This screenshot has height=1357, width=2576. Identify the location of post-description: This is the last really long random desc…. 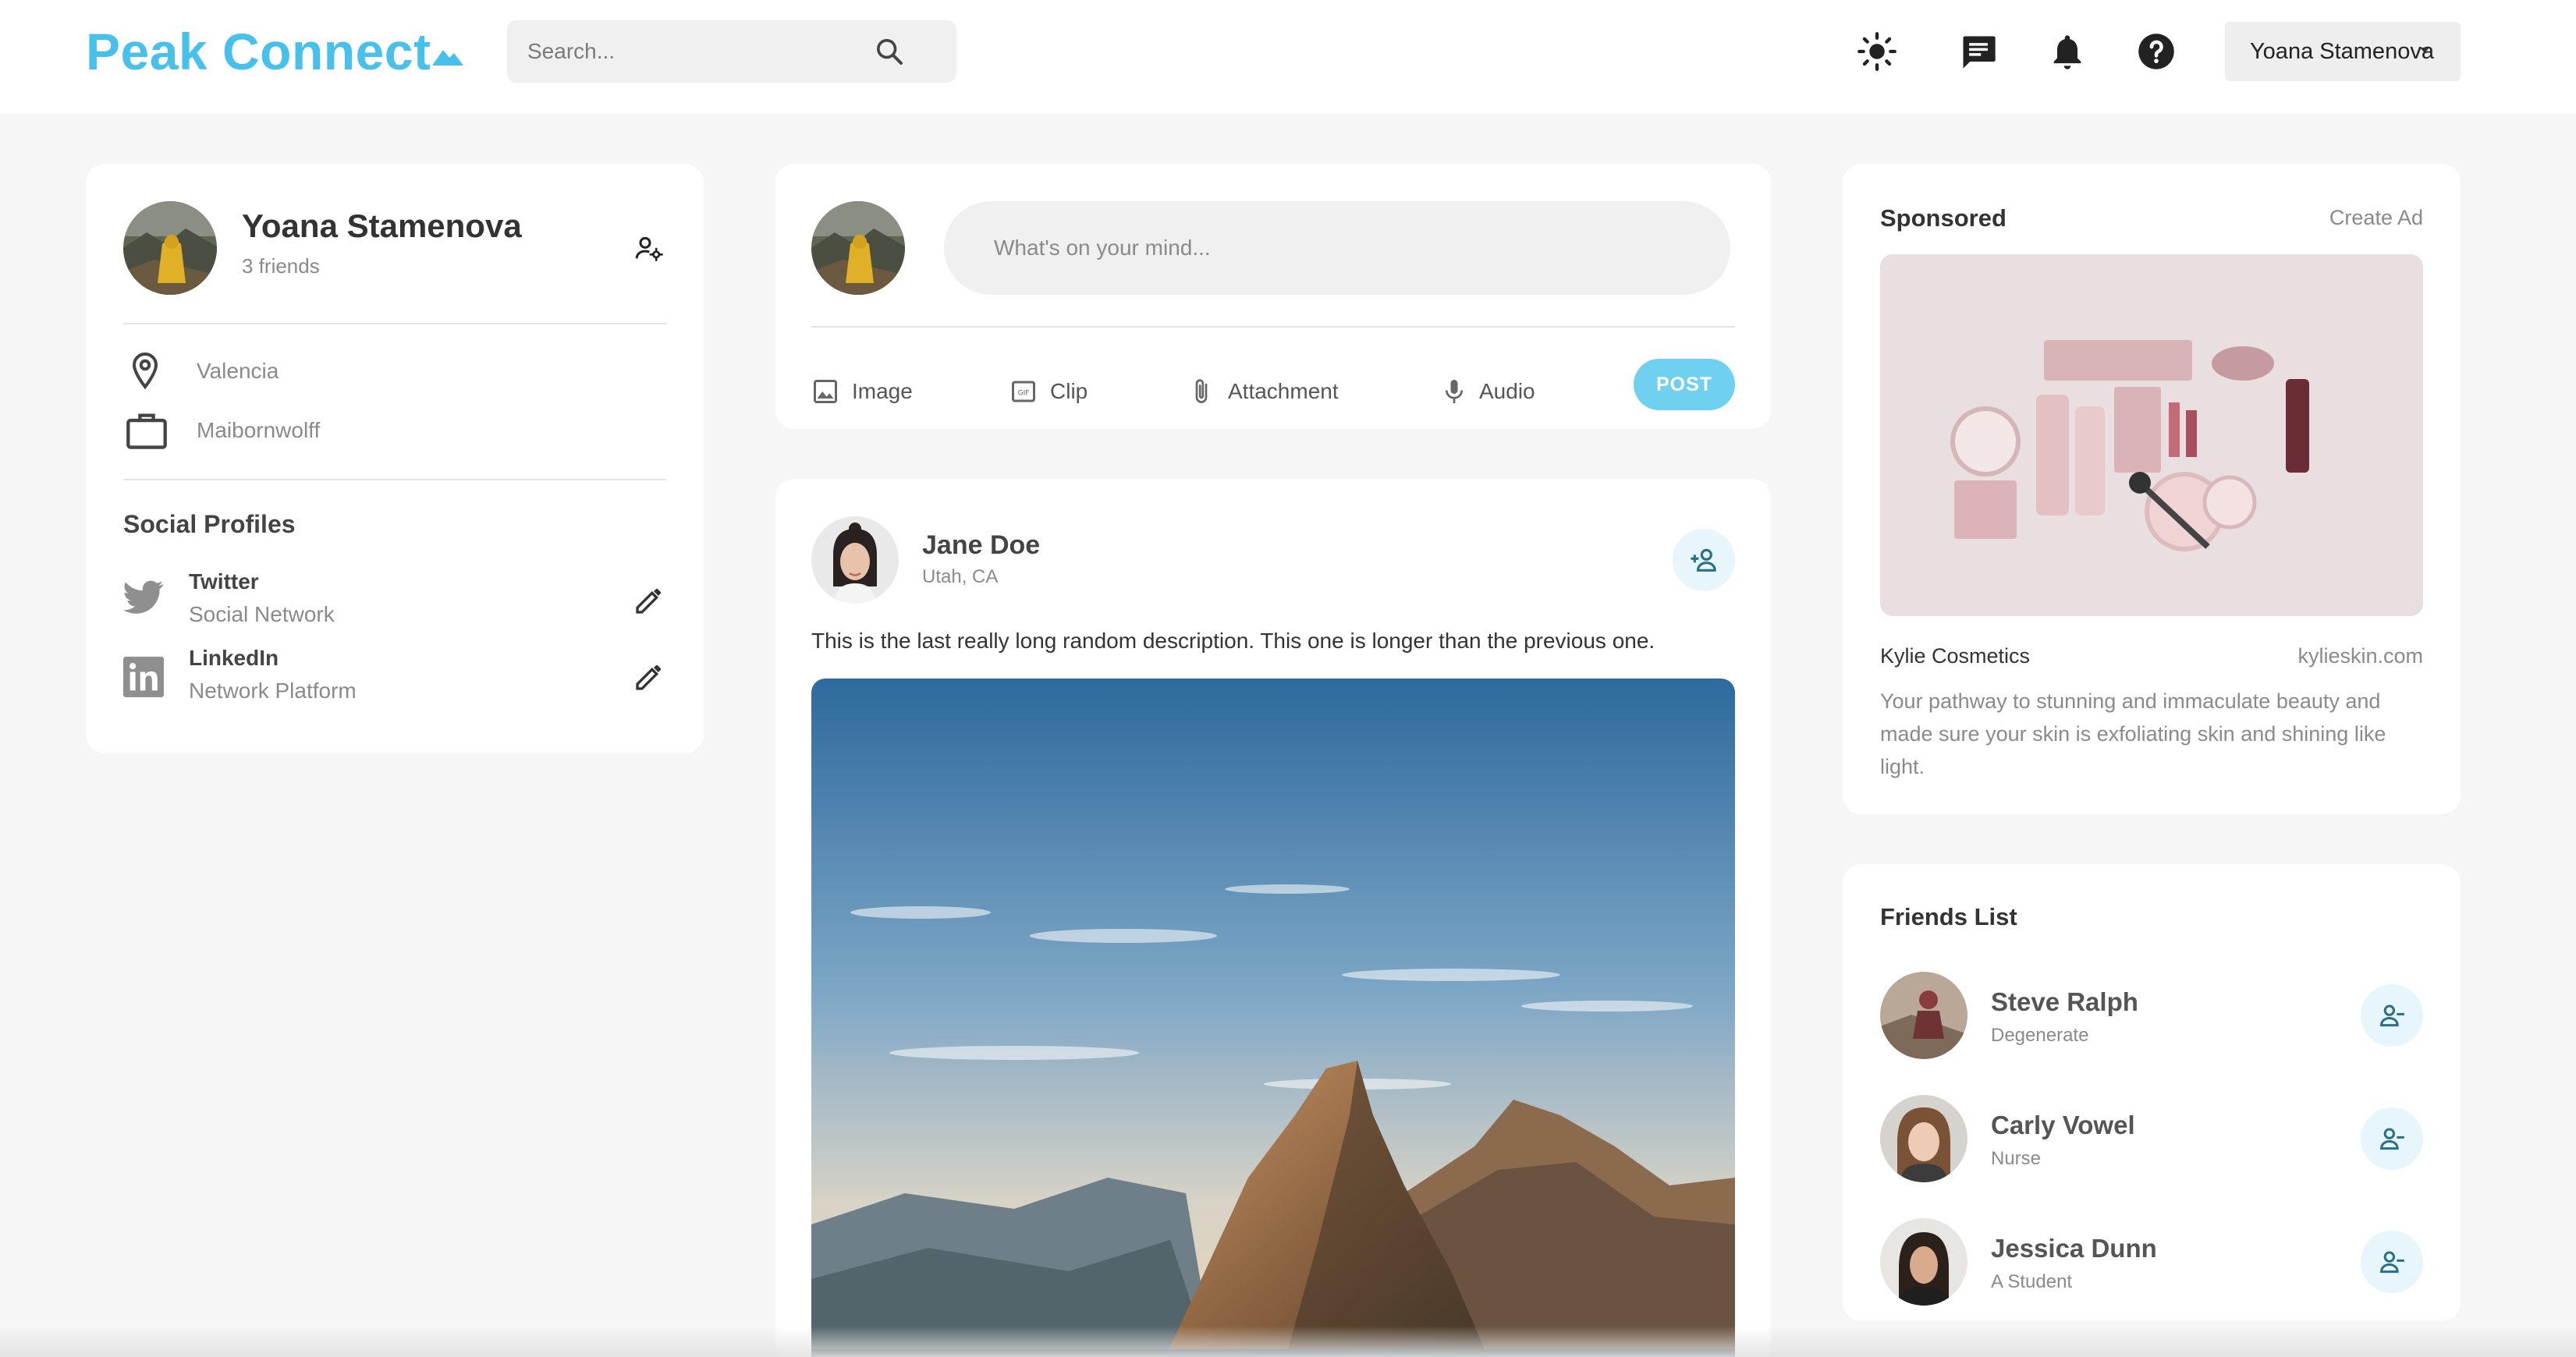
(1233, 641).